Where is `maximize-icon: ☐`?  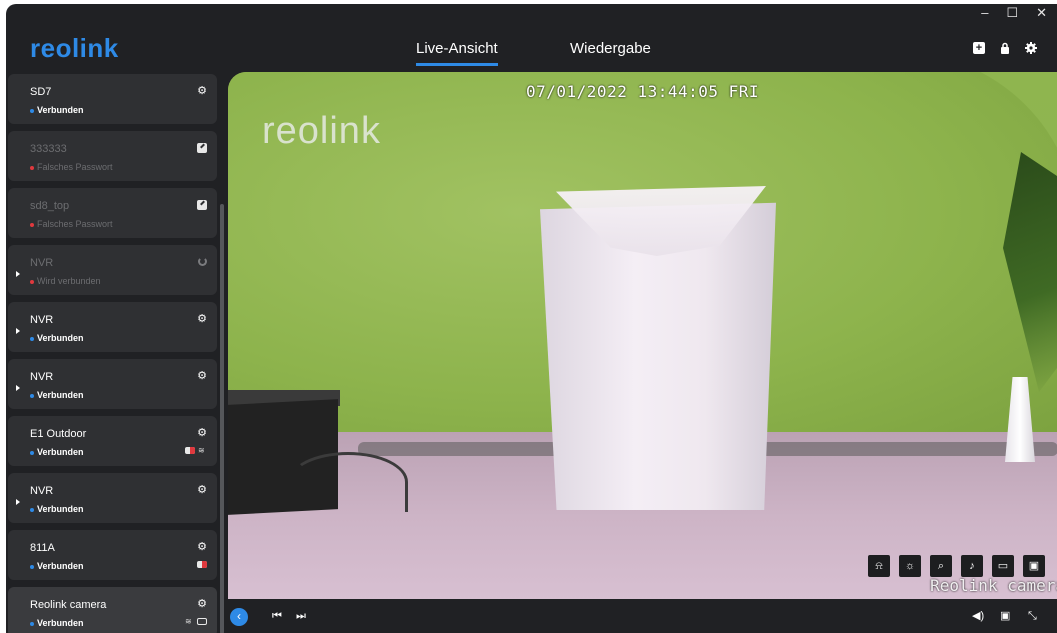 maximize-icon: ☐ is located at coordinates (1012, 13).